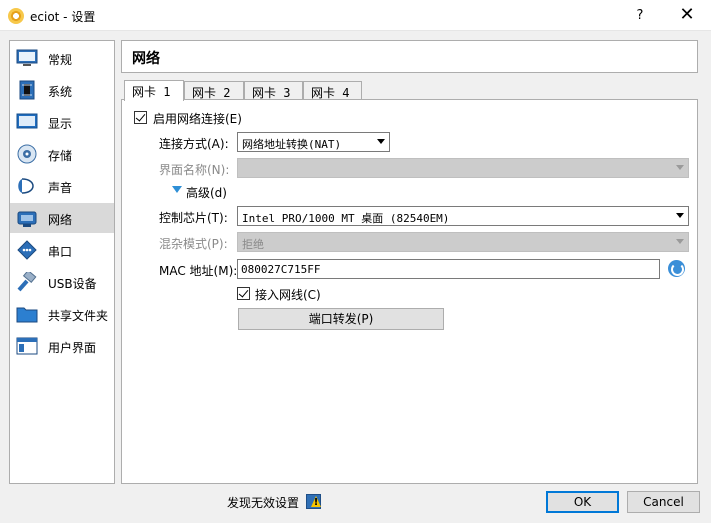 This screenshot has height=523, width=711. What do you see at coordinates (687, 15) in the screenshot?
I see `close-button: ✕` at bounding box center [687, 15].